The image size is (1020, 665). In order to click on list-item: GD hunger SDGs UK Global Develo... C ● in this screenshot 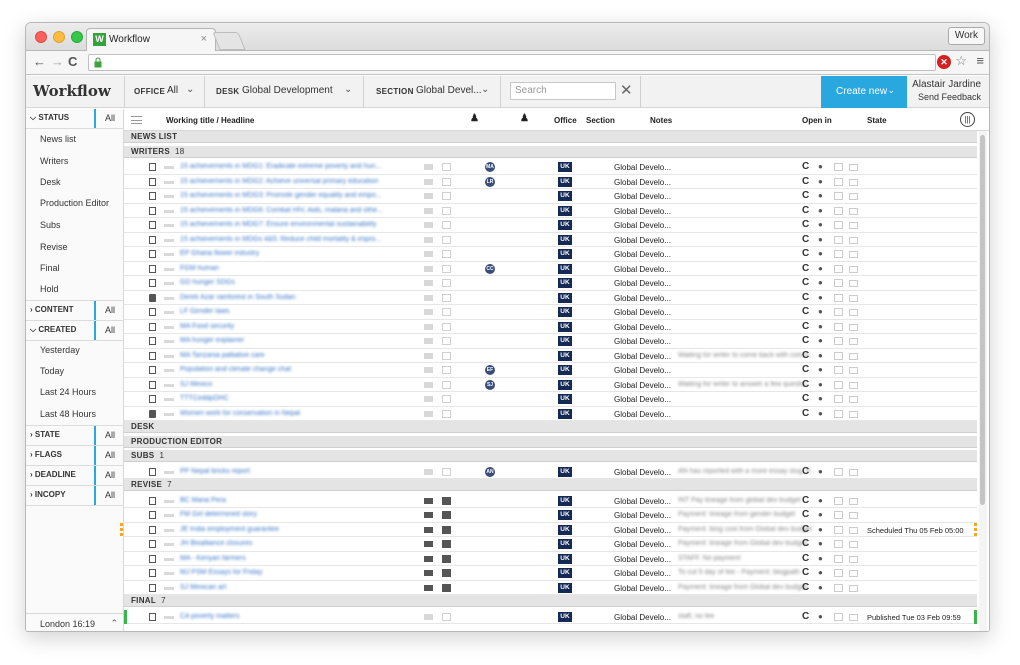, I will do `click(550, 283)`.